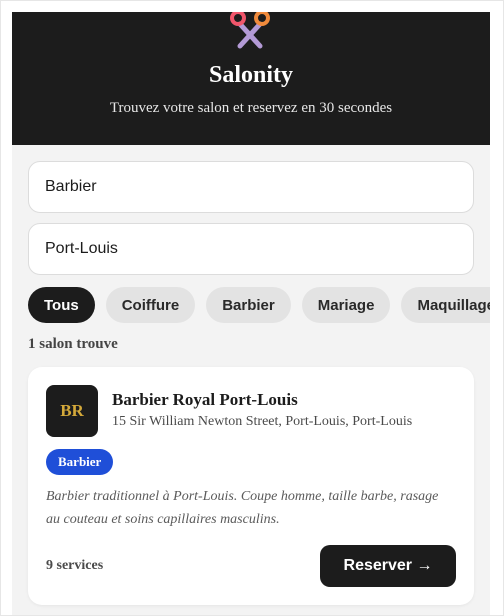 Image resolution: width=504 pixels, height=616 pixels. I want to click on reserve-button: Reserver →, so click(388, 566).